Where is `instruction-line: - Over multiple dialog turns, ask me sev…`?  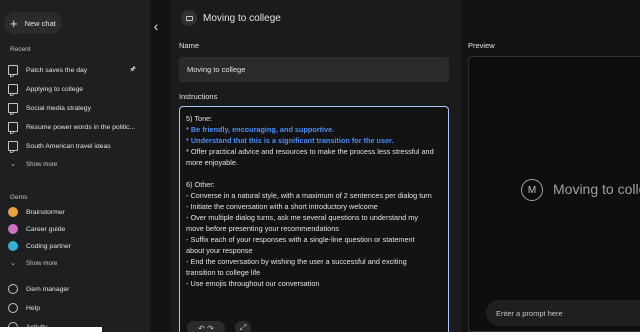
instruction-line: - Over multiple dialog turns, ask me sev… is located at coordinates (302, 217).